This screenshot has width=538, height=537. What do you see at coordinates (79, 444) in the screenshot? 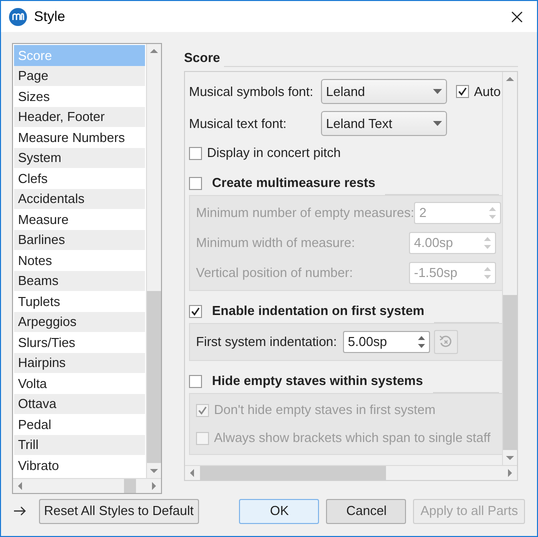
I see `category-item: Trill` at bounding box center [79, 444].